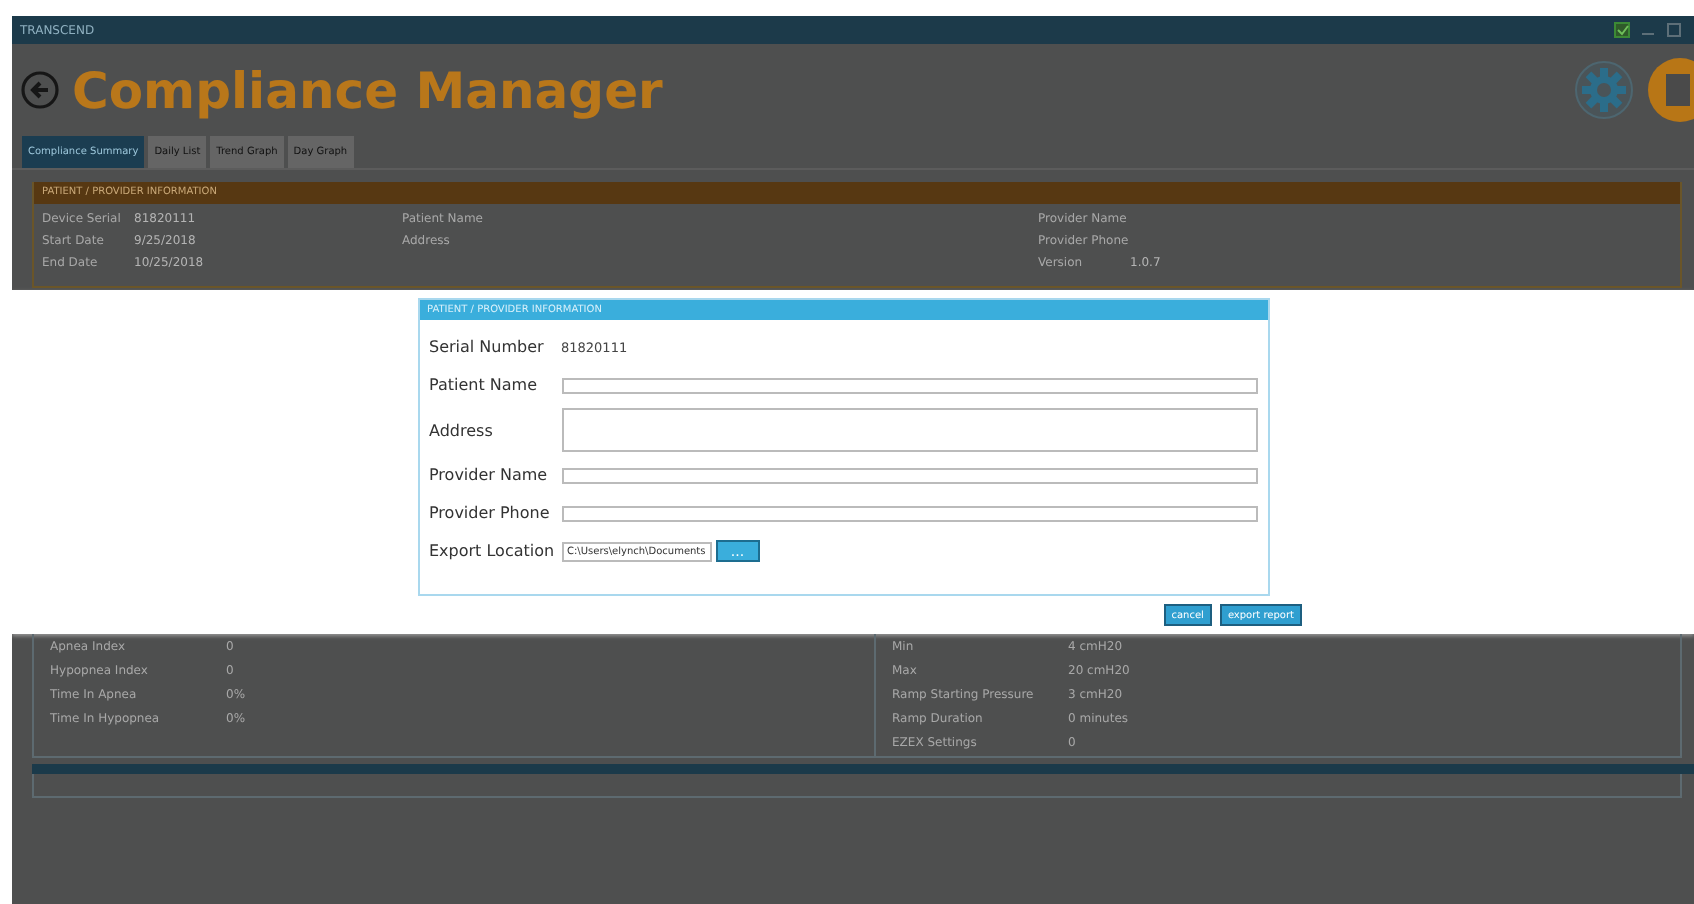 The width and height of the screenshot is (1694, 904). What do you see at coordinates (1670, 90) in the screenshot?
I see `document-icon` at bounding box center [1670, 90].